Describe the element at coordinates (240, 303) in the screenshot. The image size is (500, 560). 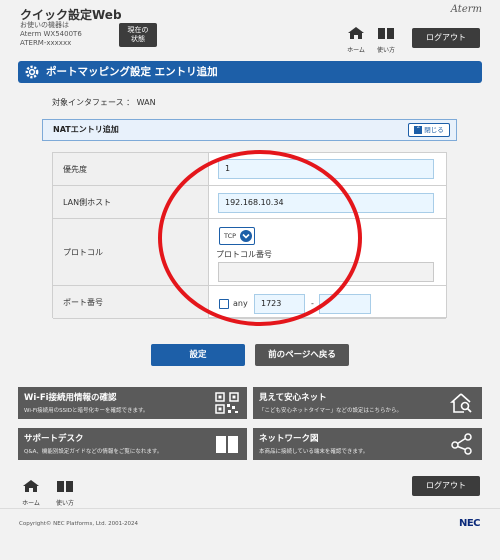
I see `port-any-label: any` at that location.